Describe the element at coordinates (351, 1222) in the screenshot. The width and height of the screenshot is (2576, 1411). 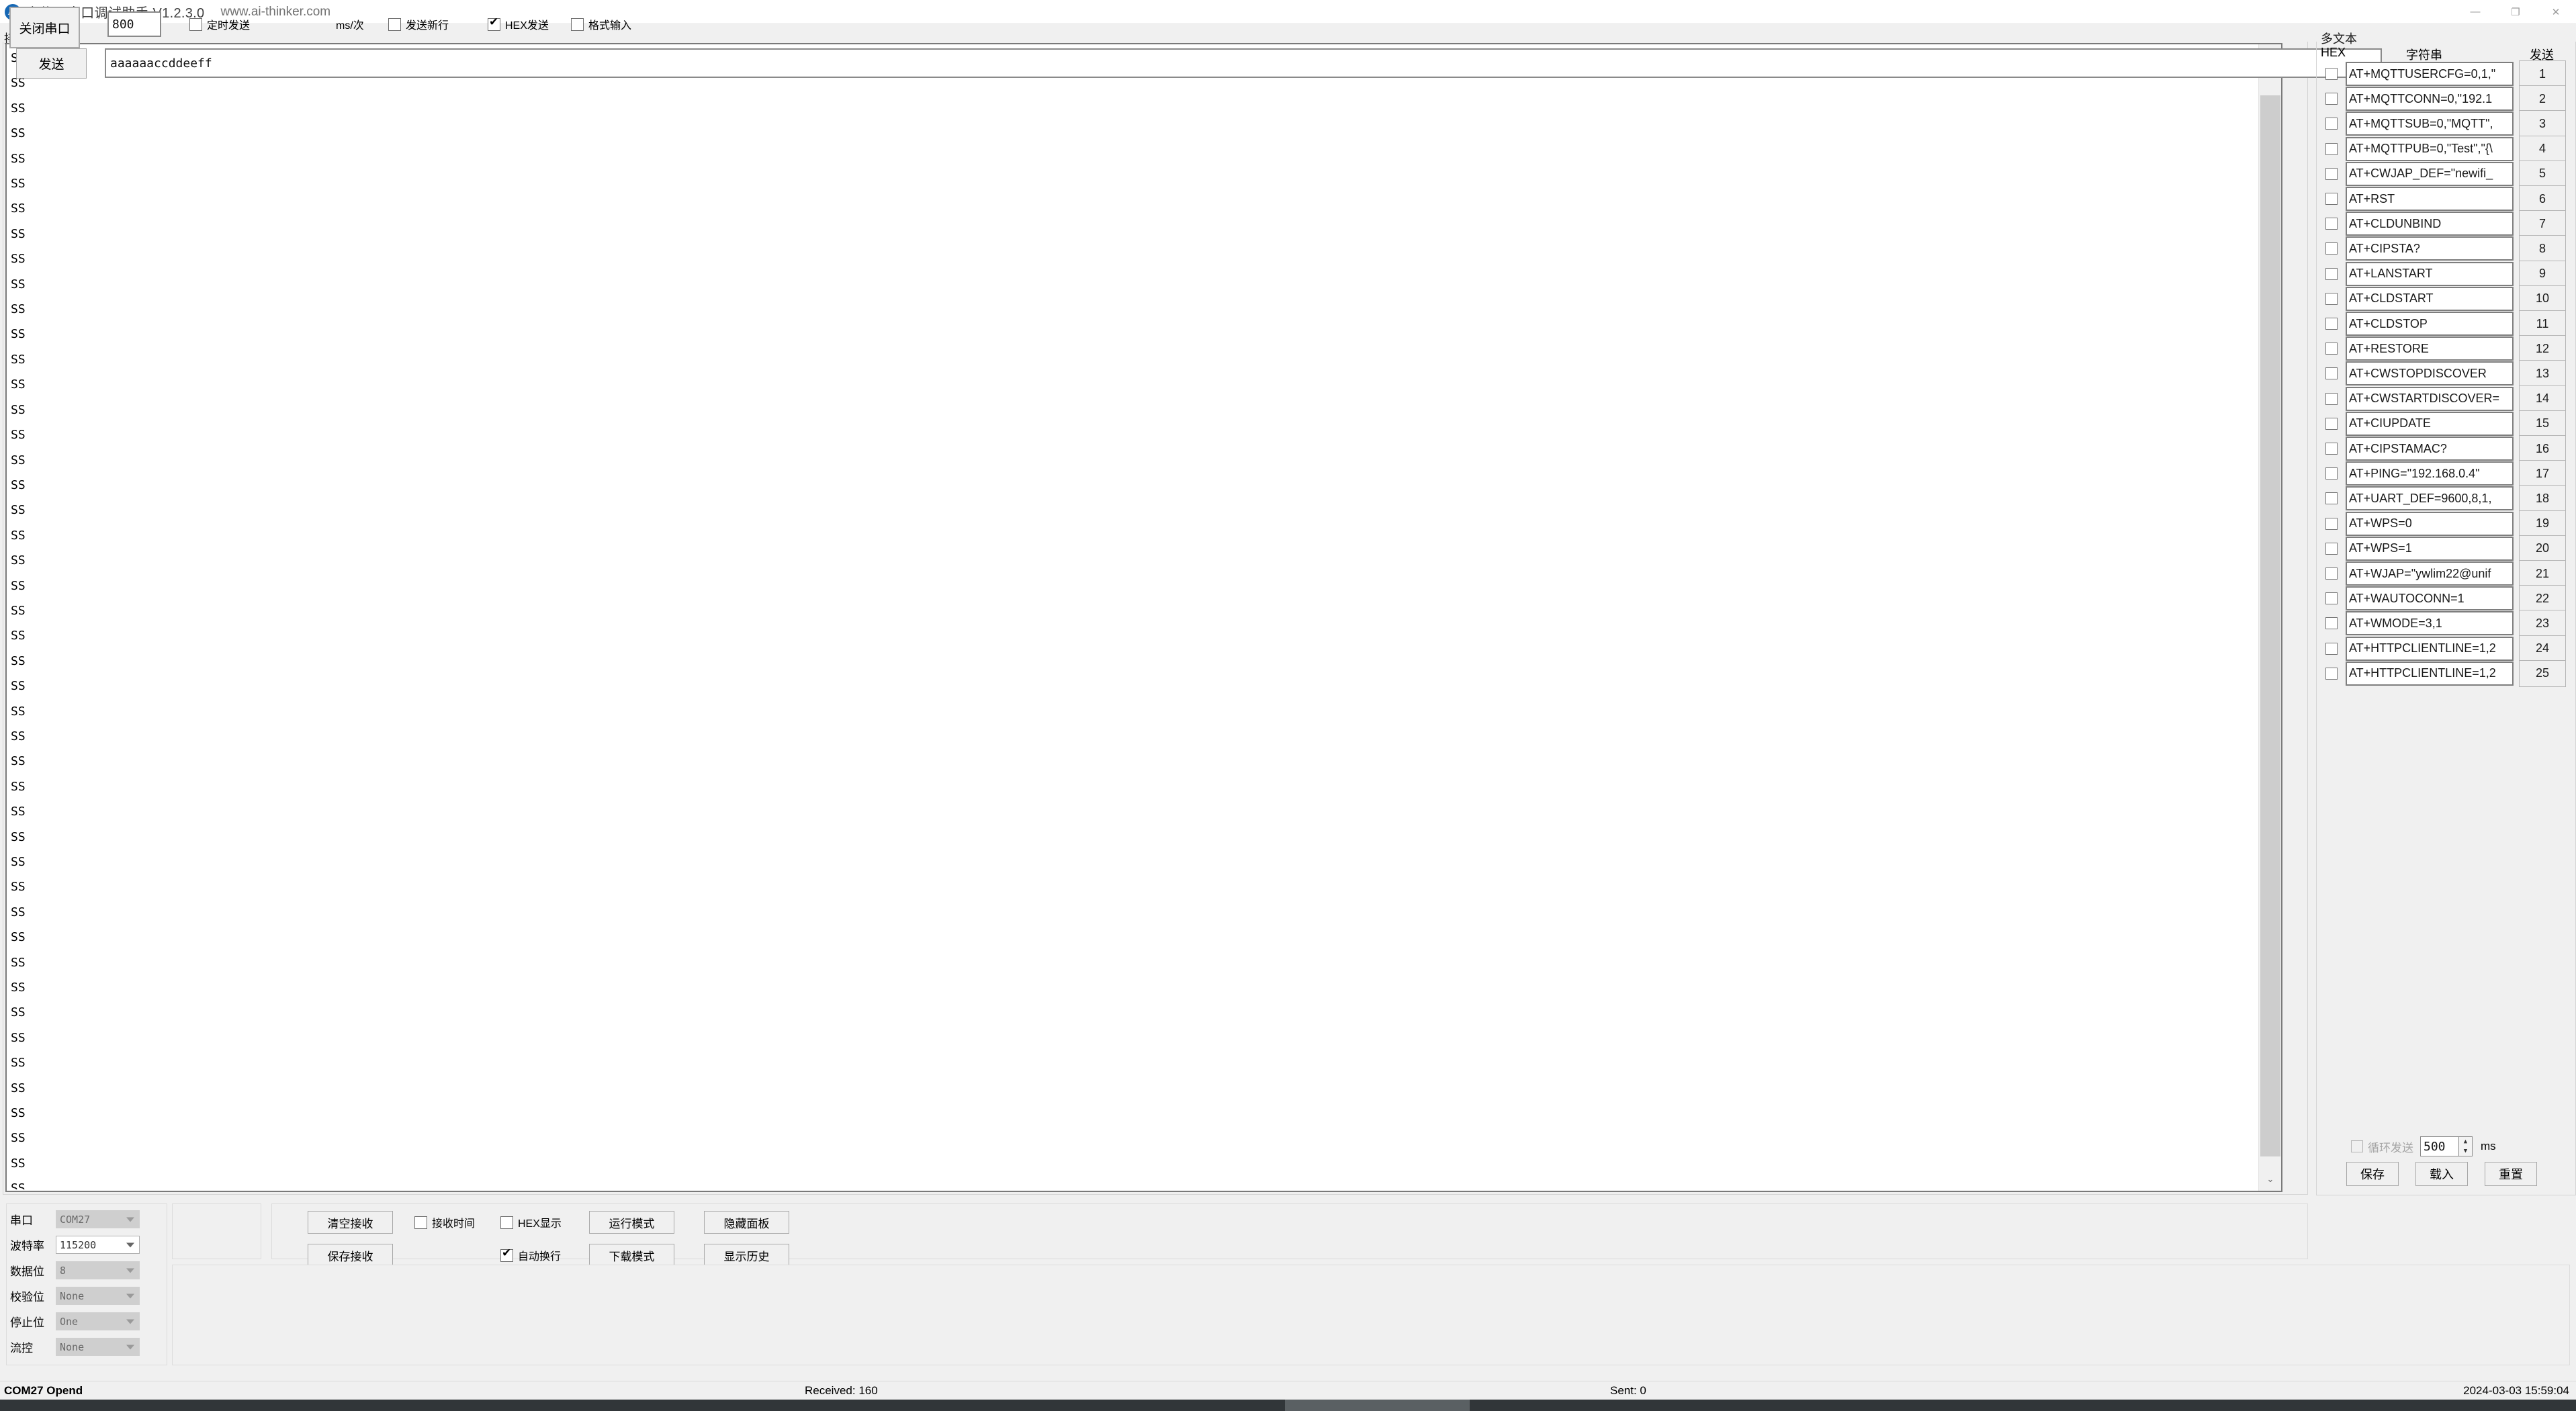
I see `clear-receive-button: 清空接收` at that location.